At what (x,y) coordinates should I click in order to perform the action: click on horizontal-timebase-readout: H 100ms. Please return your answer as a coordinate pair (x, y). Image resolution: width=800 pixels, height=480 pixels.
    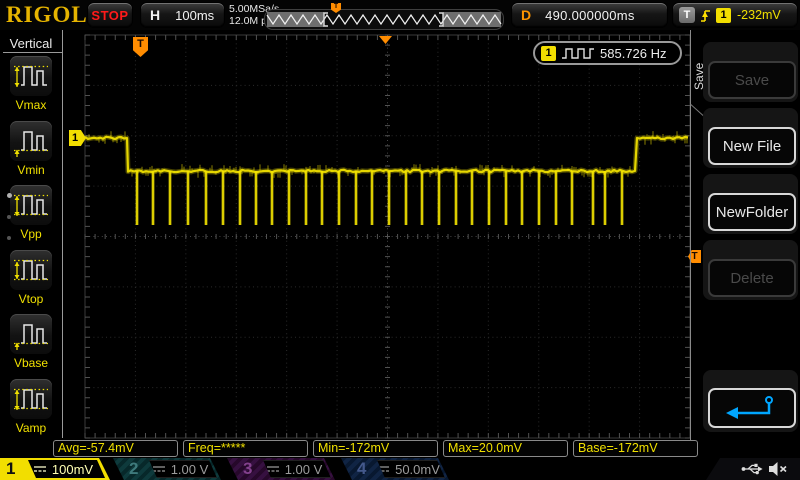
    Looking at the image, I should click on (182, 15).